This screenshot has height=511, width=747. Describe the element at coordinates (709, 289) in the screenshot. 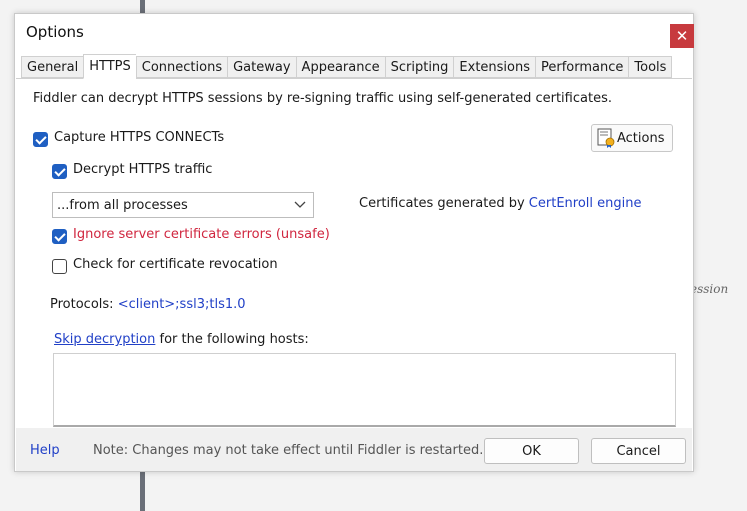

I see `background-text: ession` at that location.